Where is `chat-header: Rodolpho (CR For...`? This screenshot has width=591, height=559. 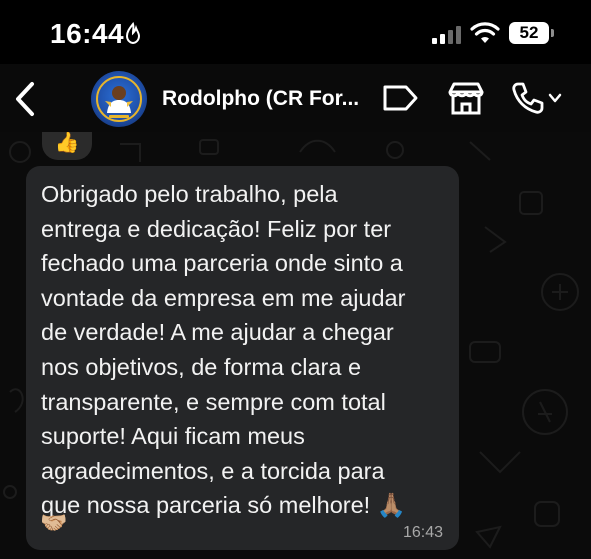 chat-header: Rodolpho (CR For... is located at coordinates (295, 98).